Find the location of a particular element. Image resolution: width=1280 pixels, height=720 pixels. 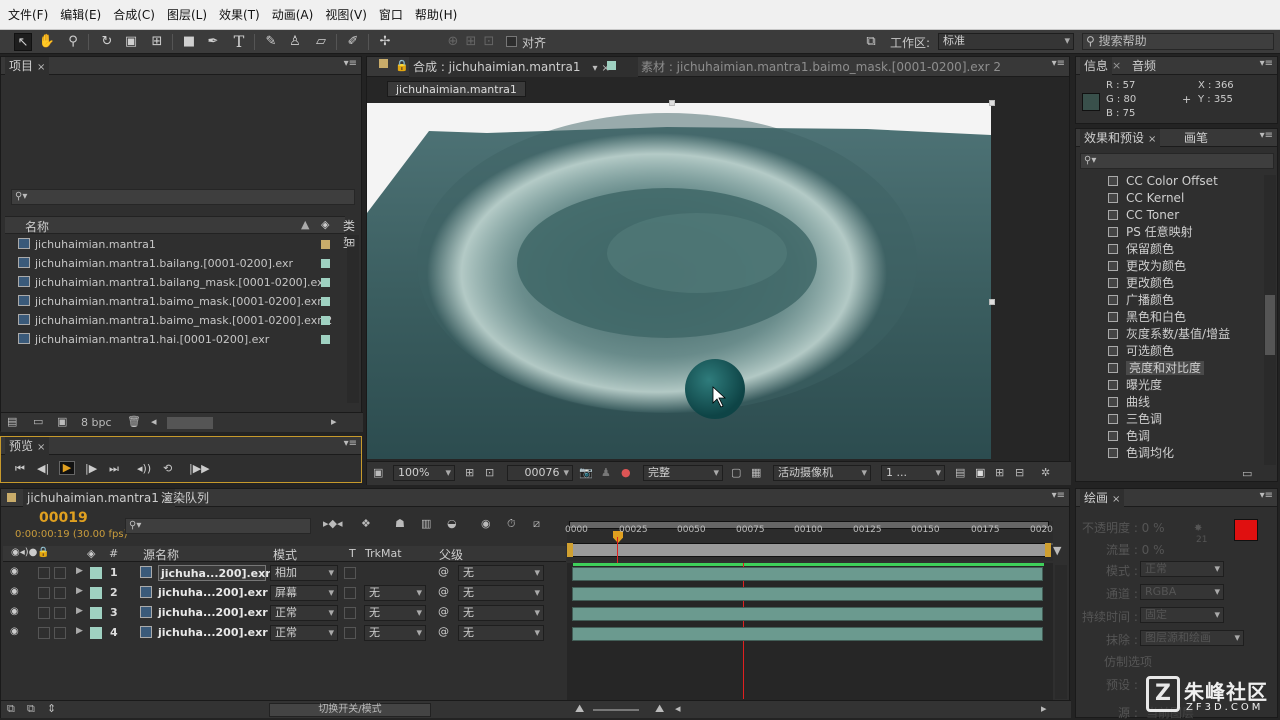

frame-blend-icon: ▥ is located at coordinates (426, 523).